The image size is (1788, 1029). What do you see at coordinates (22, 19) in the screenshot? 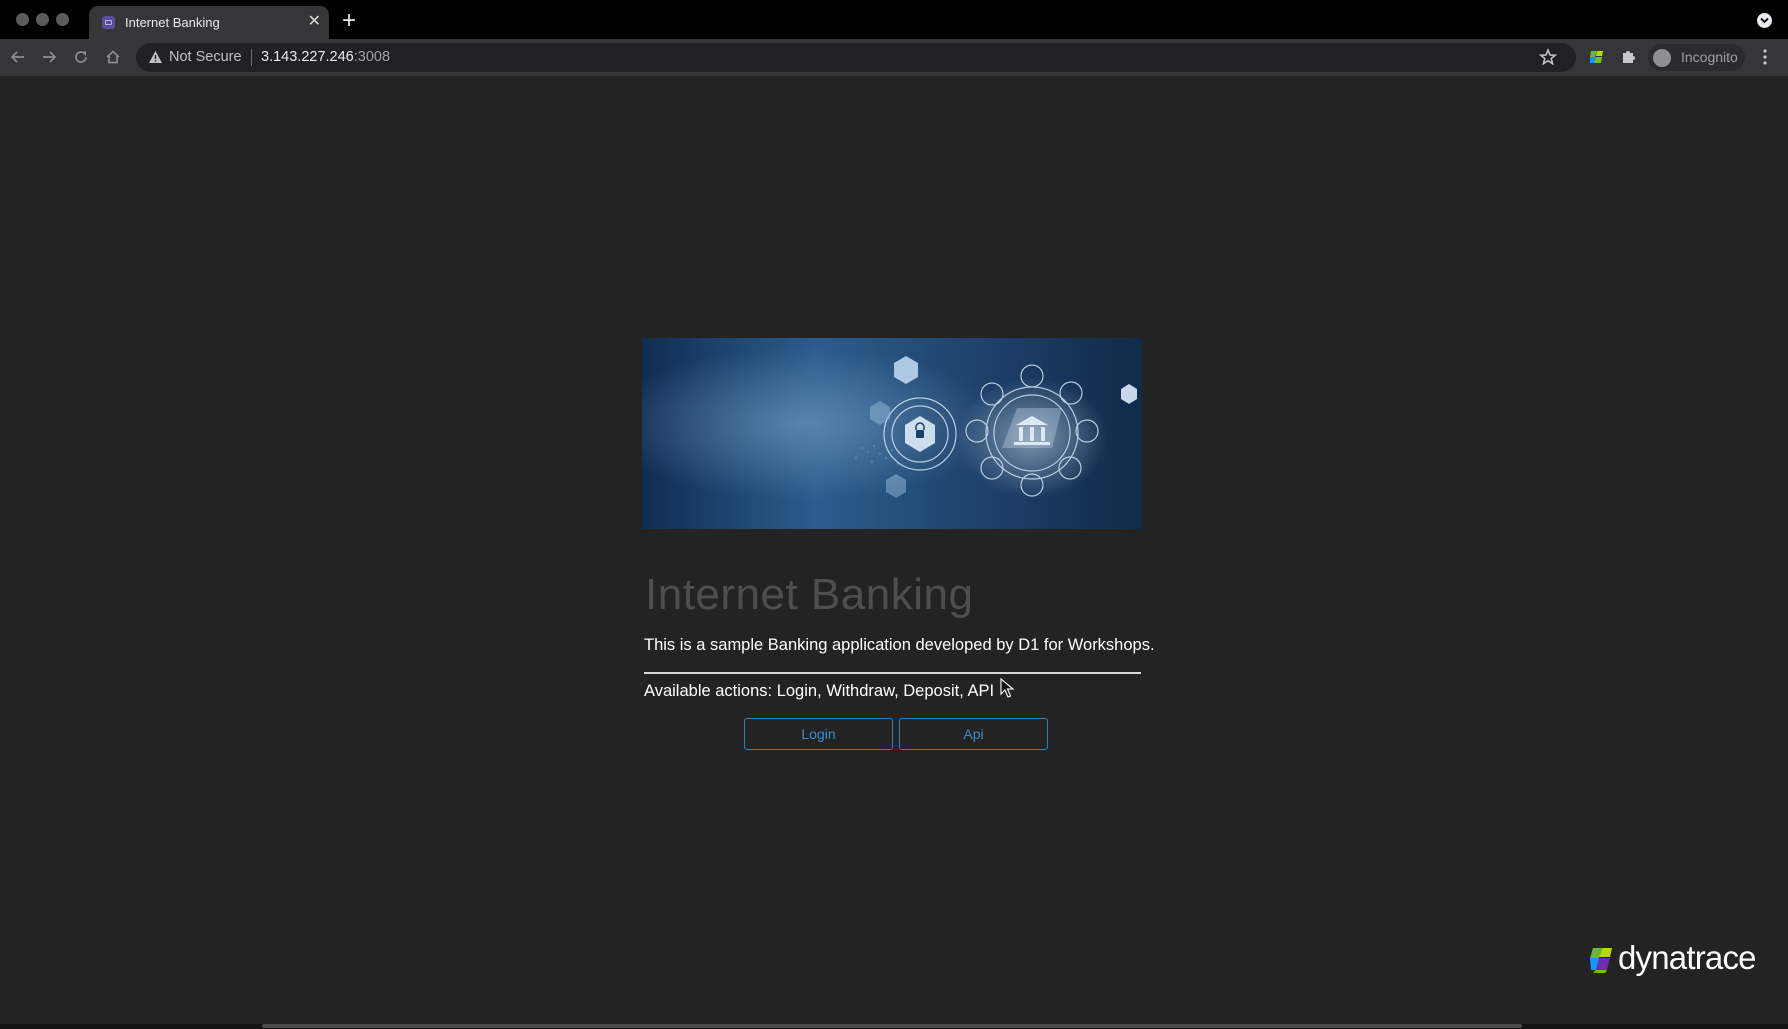
I see `window-close-control` at bounding box center [22, 19].